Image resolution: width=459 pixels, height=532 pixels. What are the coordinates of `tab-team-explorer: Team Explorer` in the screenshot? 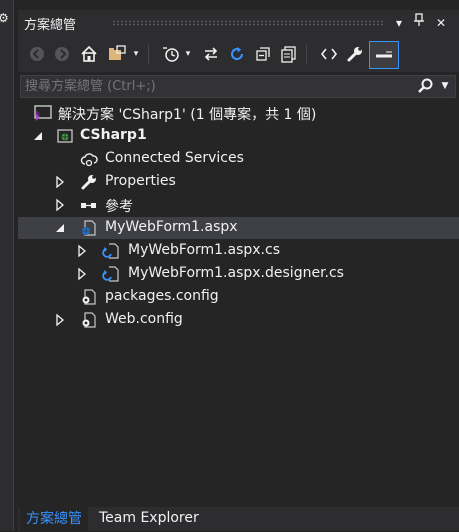 It's located at (149, 519).